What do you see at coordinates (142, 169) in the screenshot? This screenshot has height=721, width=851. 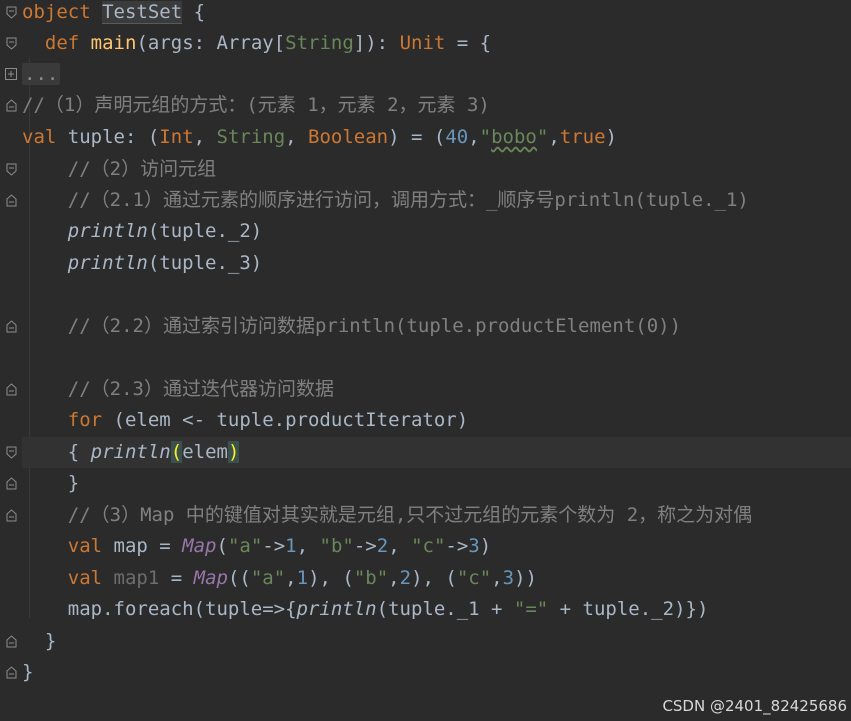 I see `comment: //（2）访问元组` at bounding box center [142, 169].